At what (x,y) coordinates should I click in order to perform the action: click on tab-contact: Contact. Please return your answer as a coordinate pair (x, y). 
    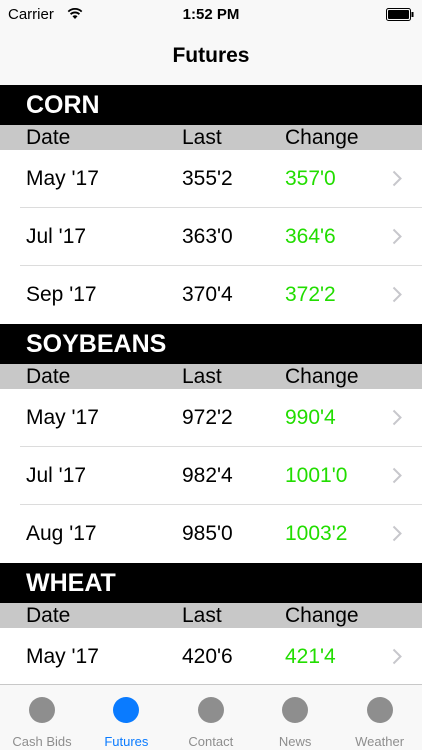
    Looking at the image, I should click on (211, 718).